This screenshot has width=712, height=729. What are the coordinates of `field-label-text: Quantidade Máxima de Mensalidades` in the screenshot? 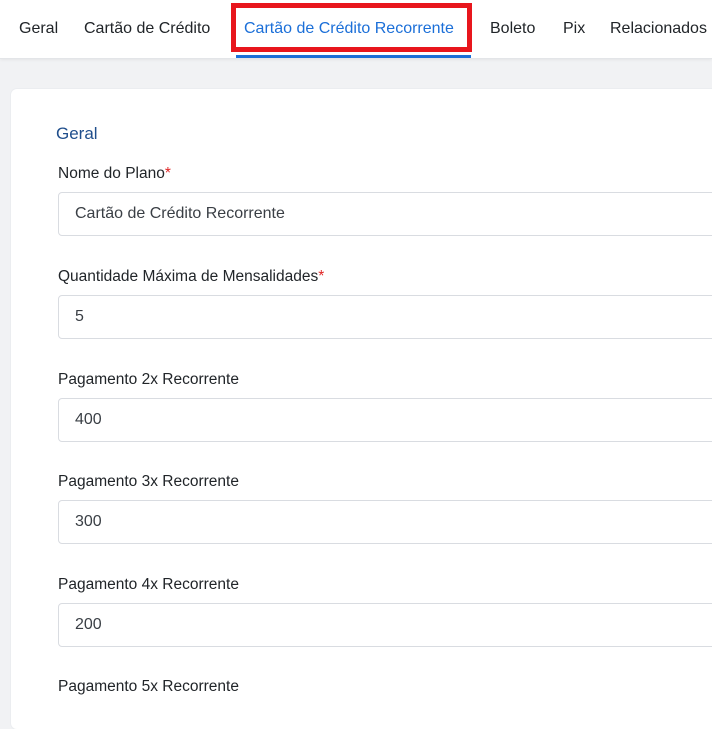 It's located at (188, 276).